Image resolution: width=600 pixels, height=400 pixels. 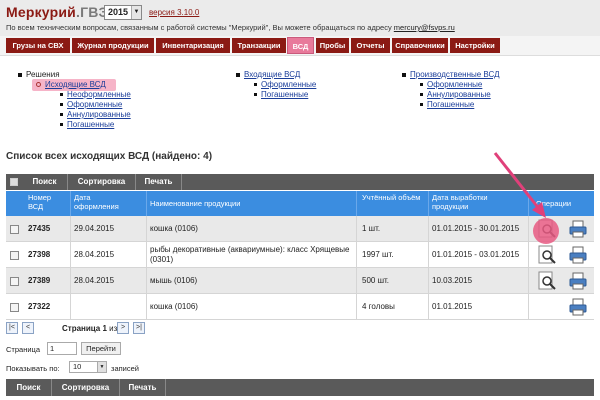 What do you see at coordinates (300, 45) in the screenshot?
I see `menu-item-vsd: ВСД` at bounding box center [300, 45].